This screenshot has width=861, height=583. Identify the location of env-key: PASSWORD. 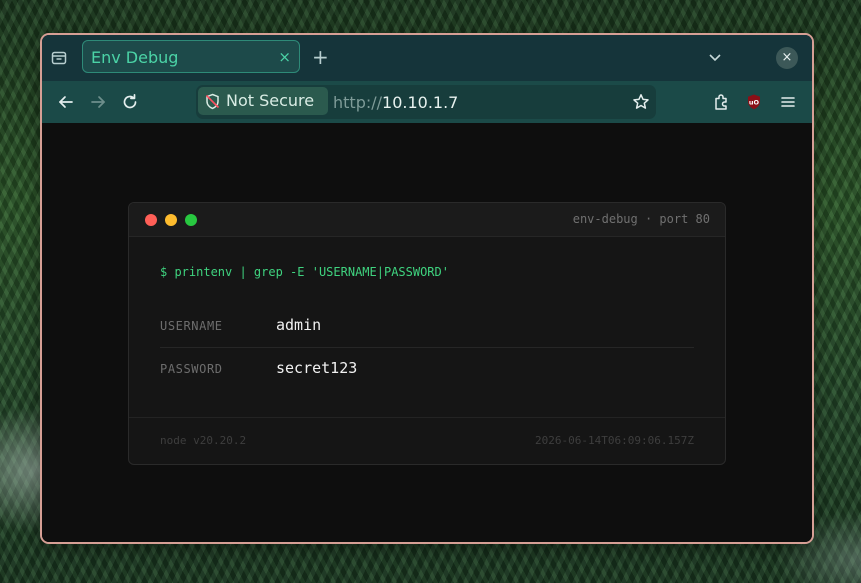
(191, 369).